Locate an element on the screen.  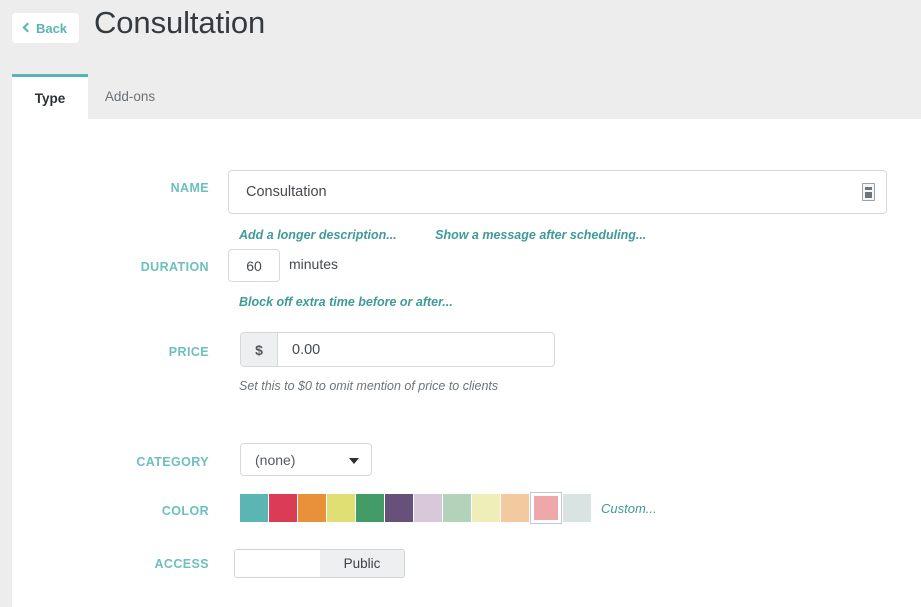
tab-type: Type is located at coordinates (50, 96).